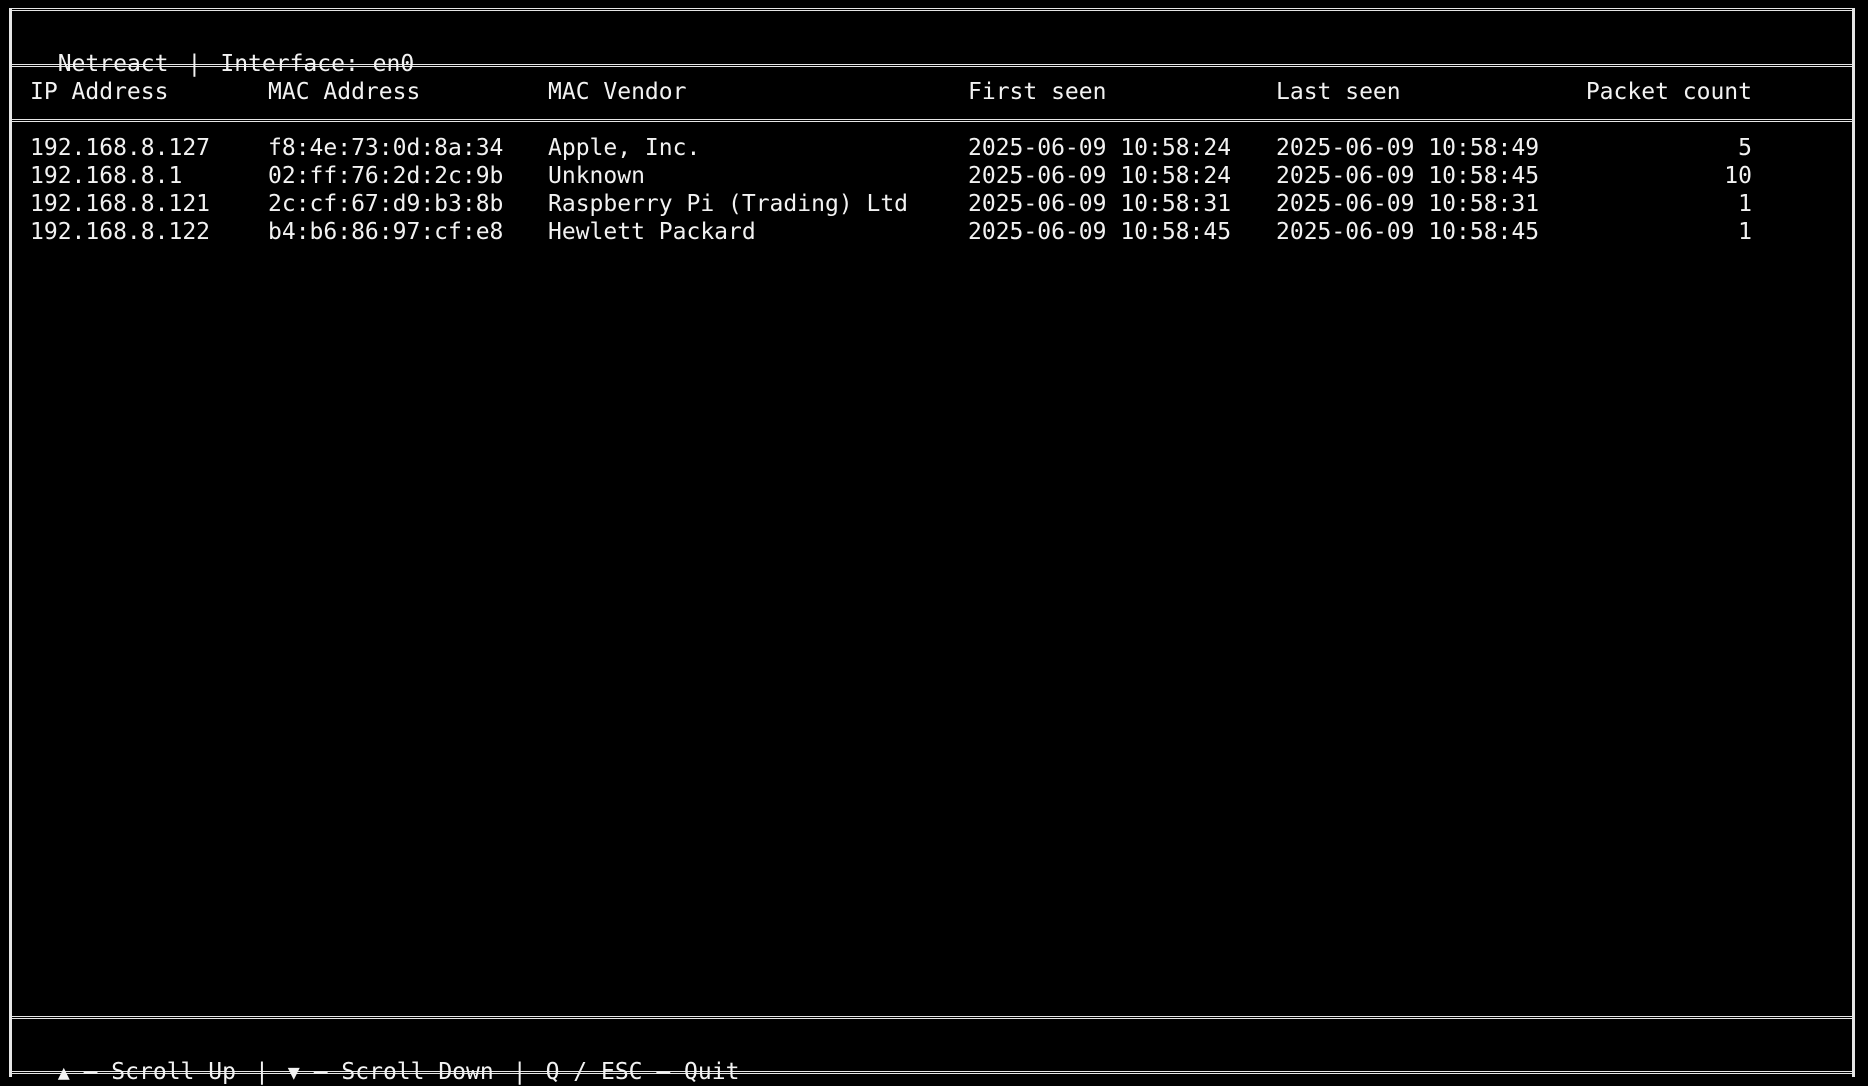 The height and width of the screenshot is (1086, 1868). I want to click on mac-address-cell: b4:b6:86:97:cf:e8, so click(386, 232).